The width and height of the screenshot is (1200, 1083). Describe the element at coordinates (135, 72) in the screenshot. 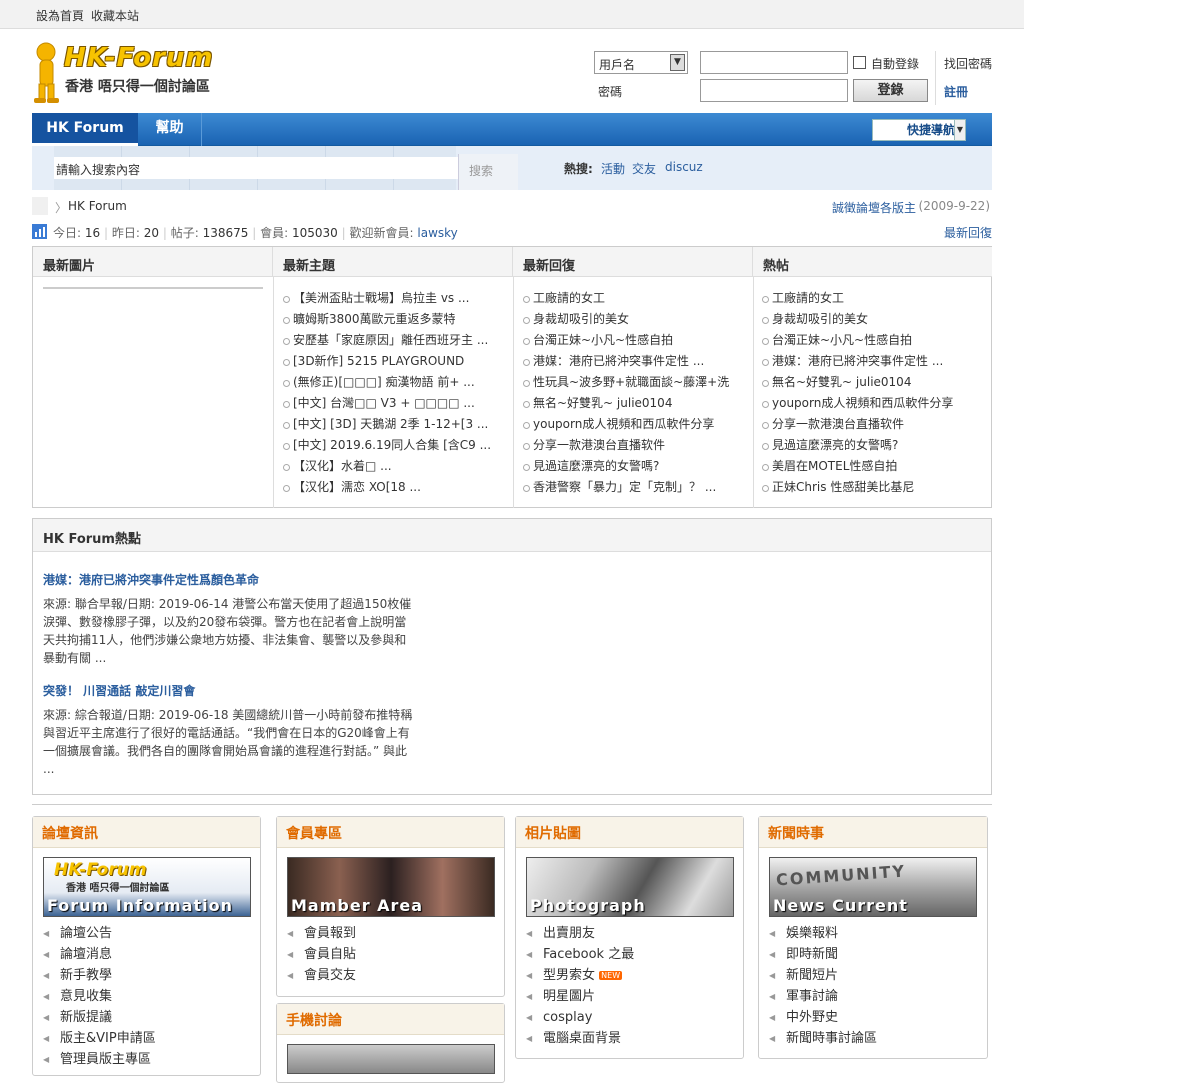

I see `site-logo: HK-Forum 香港 唔只得一個討論區` at that location.